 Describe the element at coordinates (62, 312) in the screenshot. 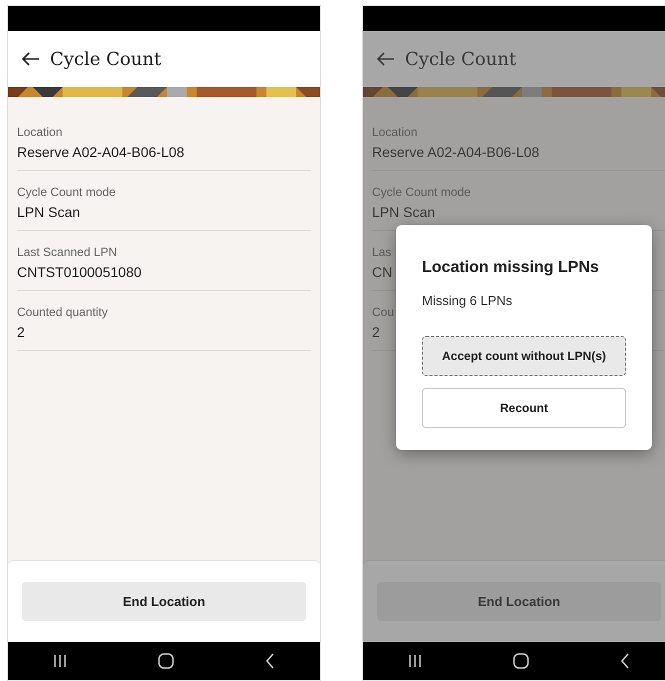

I see `field-label: Counted quantity` at that location.